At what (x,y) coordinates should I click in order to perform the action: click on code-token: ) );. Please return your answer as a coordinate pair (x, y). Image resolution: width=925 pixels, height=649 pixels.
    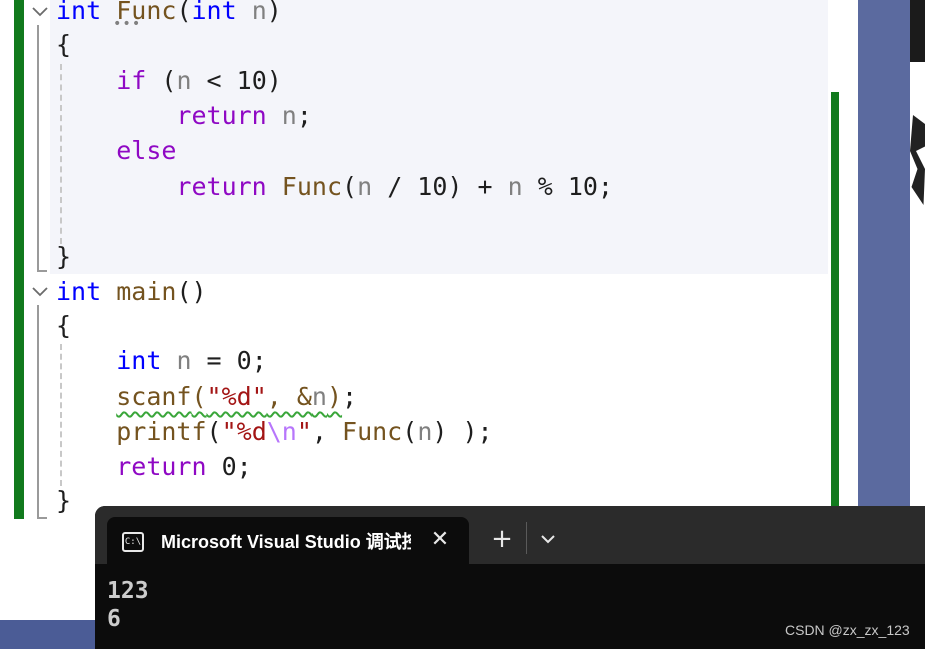
    Looking at the image, I should click on (462, 431).